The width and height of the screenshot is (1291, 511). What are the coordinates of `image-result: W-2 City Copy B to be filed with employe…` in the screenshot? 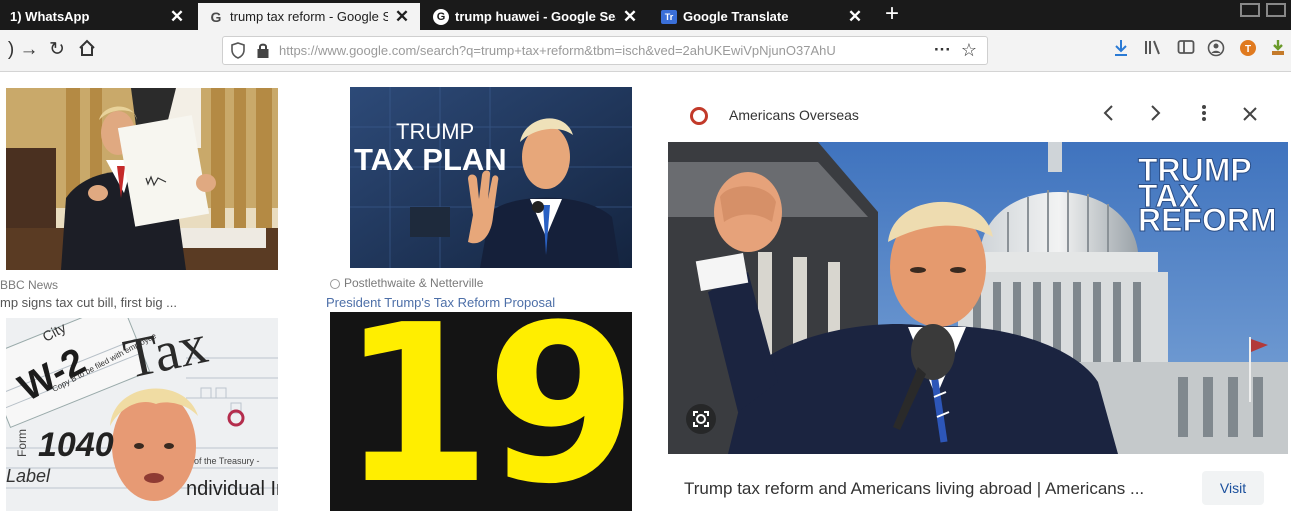 It's located at (142, 414).